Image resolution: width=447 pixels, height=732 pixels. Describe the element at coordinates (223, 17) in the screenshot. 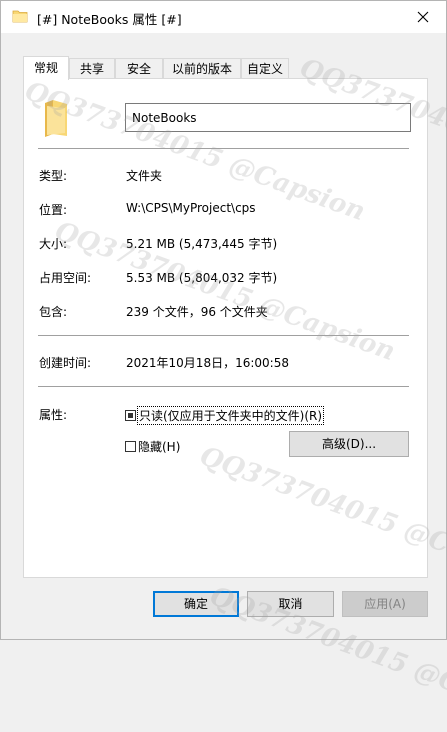

I see `title-bar: [#] NoteBooks 属性 [#]` at that location.